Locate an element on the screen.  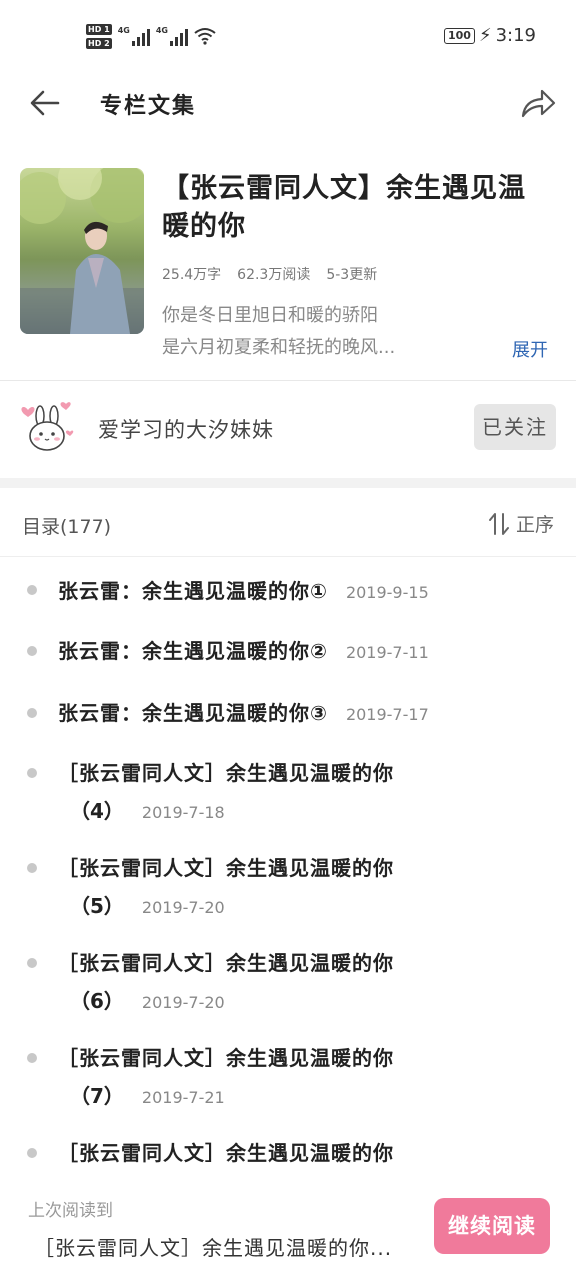
hd-icons: HD 1 HD 2 is located at coordinates (99, 36).